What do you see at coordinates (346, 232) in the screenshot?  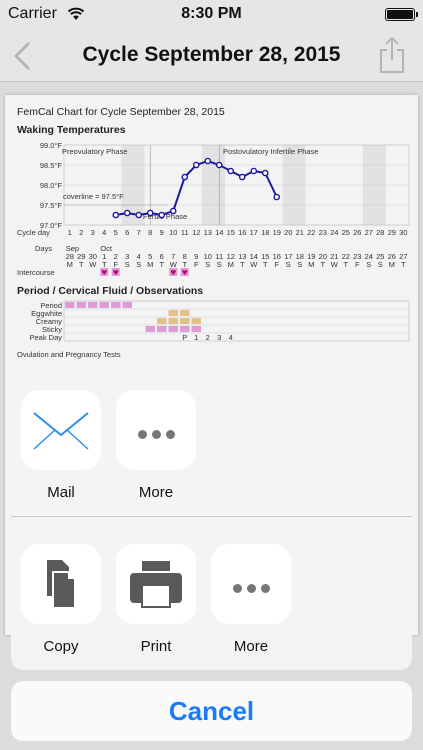 I see `cycle-day-number: 25` at bounding box center [346, 232].